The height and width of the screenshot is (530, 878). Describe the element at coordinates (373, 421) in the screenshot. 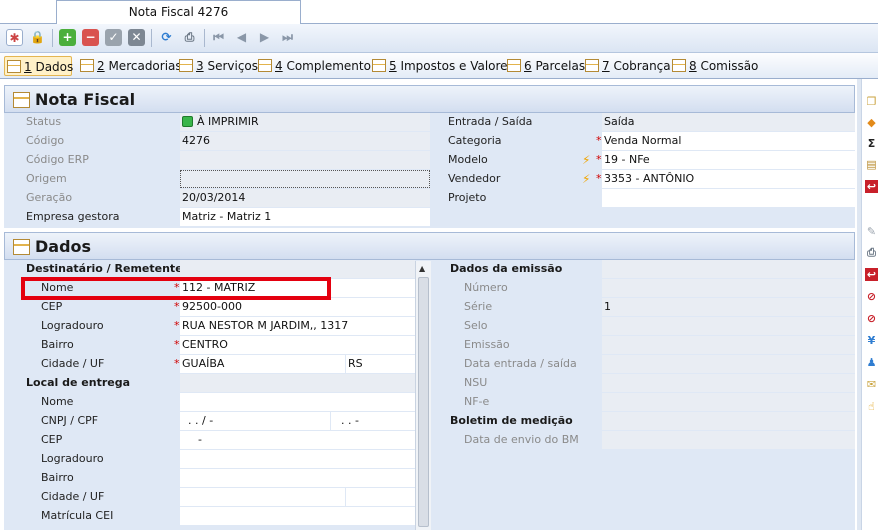

I see `le-cpf-field: . . -` at that location.